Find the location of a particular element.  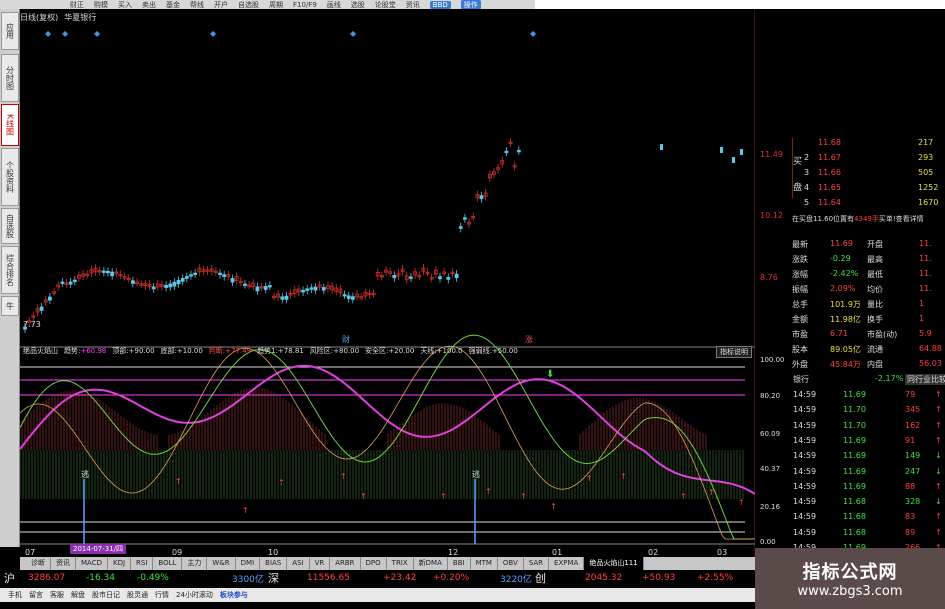

watermark: 指标公式网 www.zbgs3.com is located at coordinates (850, 578).